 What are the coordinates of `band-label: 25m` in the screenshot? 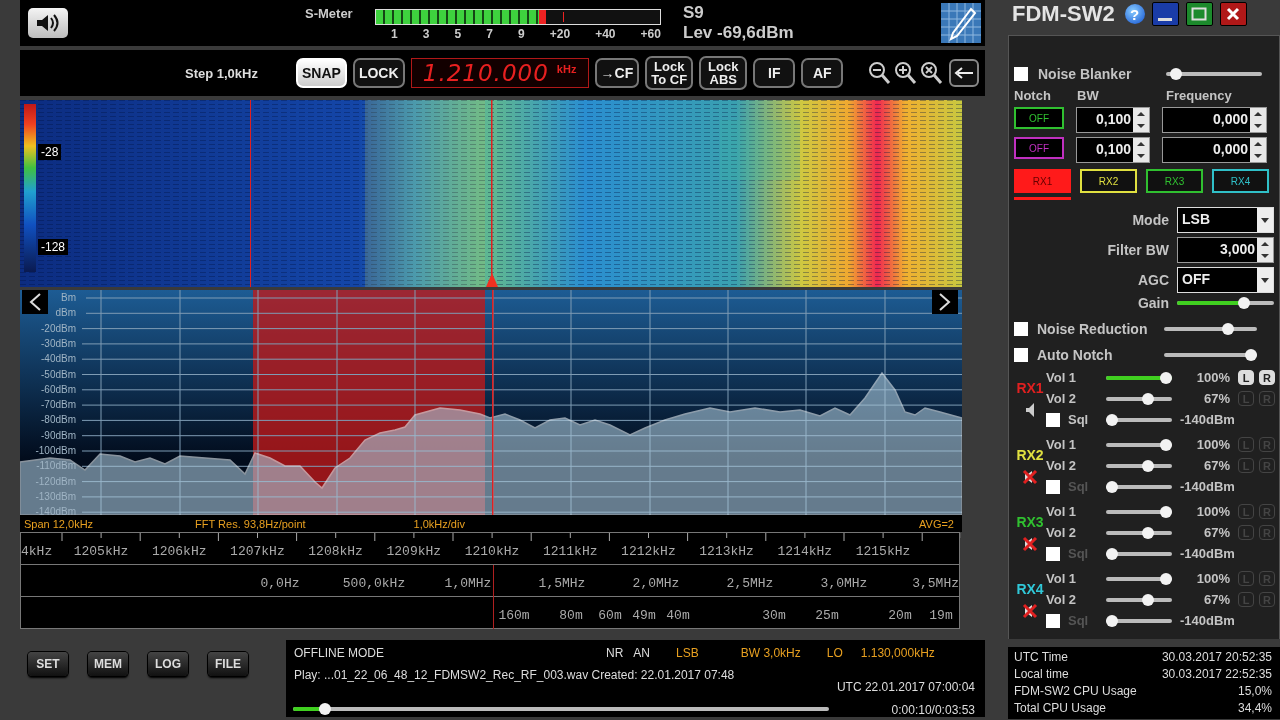 It's located at (827, 615).